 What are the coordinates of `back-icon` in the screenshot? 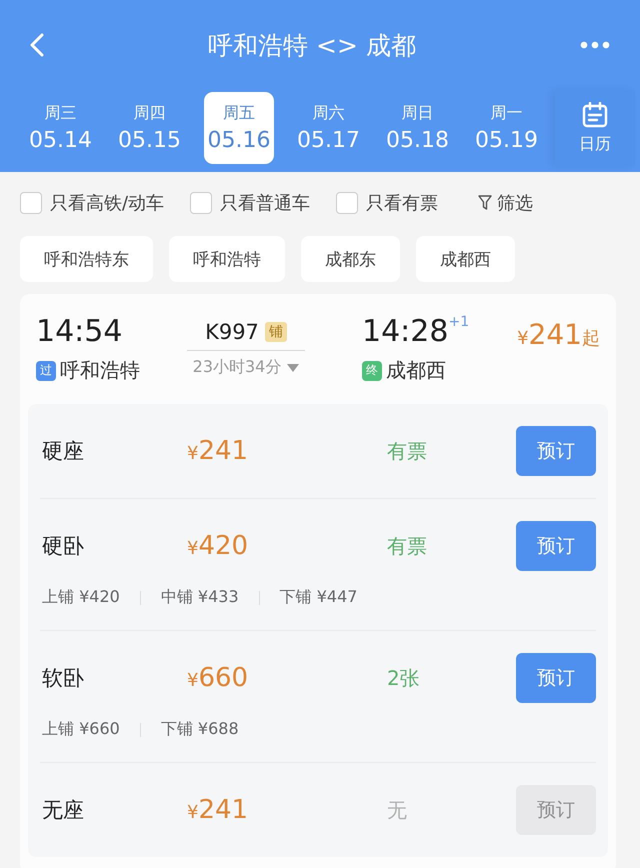 It's located at (37, 45).